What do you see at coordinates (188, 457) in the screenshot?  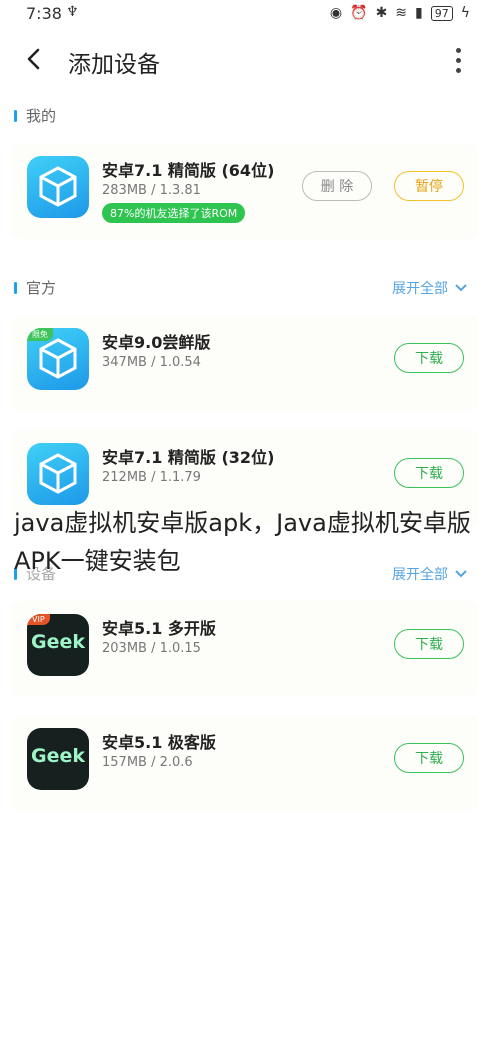 I see `app-name: 安卓7.1 精简版 (32位)` at bounding box center [188, 457].